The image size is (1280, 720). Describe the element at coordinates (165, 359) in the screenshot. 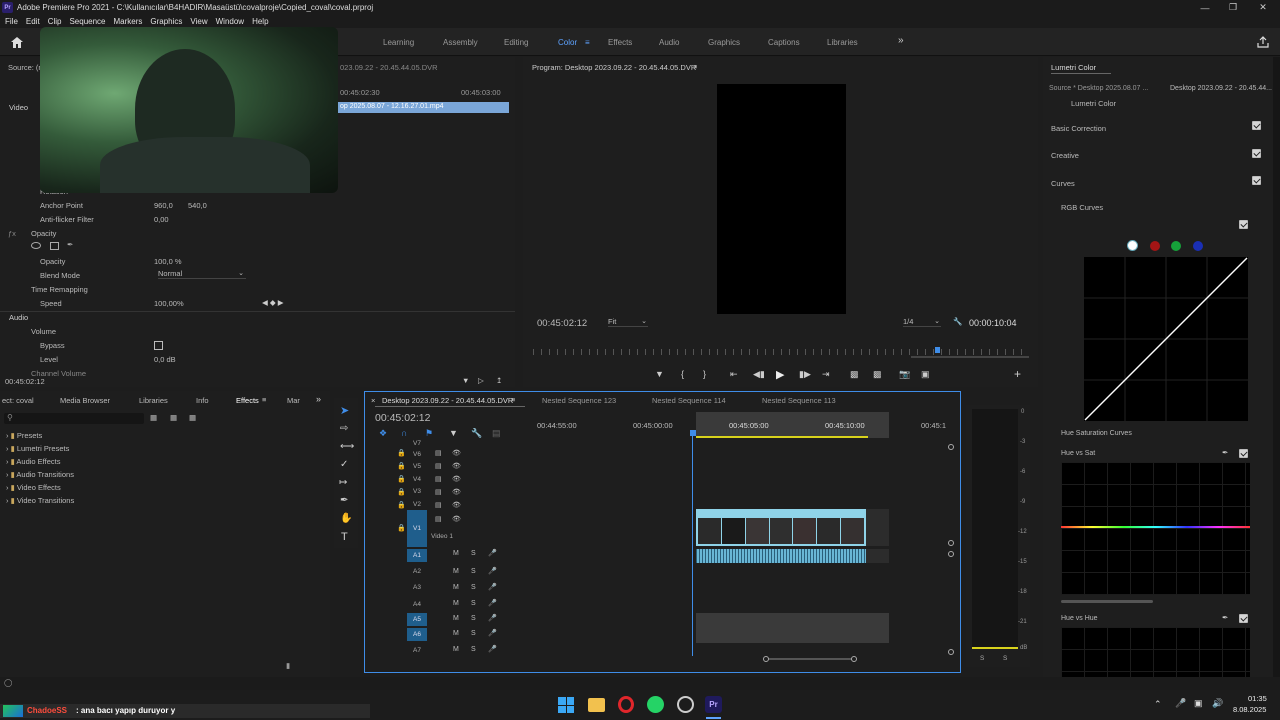

I see `ec-level-value: 0,0 dB` at that location.